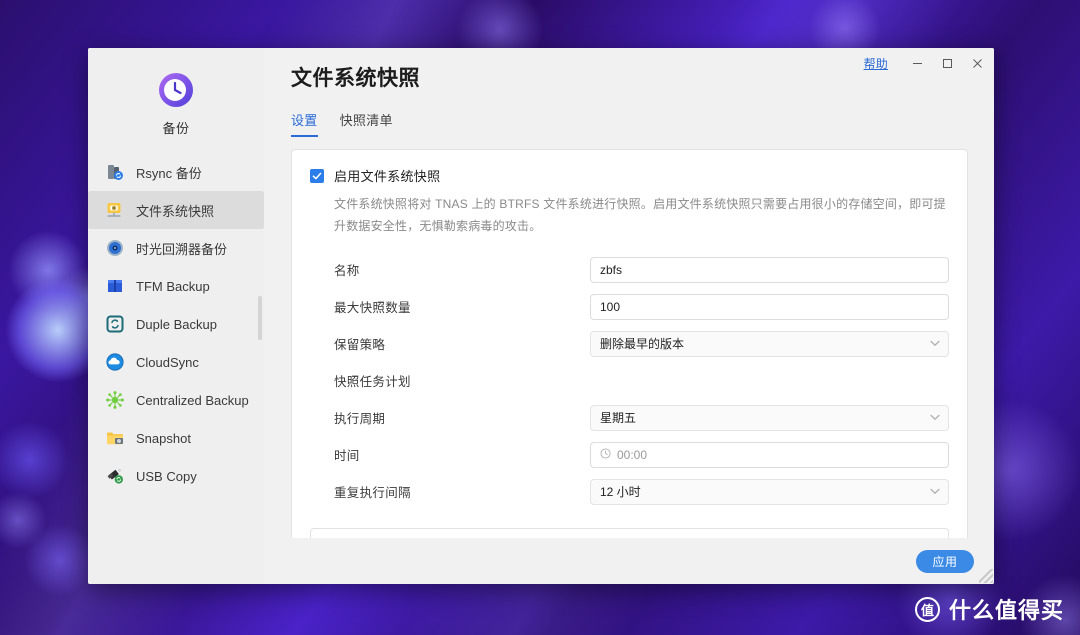  I want to click on sidebar-item-label: Rsync 备份, so click(169, 173).